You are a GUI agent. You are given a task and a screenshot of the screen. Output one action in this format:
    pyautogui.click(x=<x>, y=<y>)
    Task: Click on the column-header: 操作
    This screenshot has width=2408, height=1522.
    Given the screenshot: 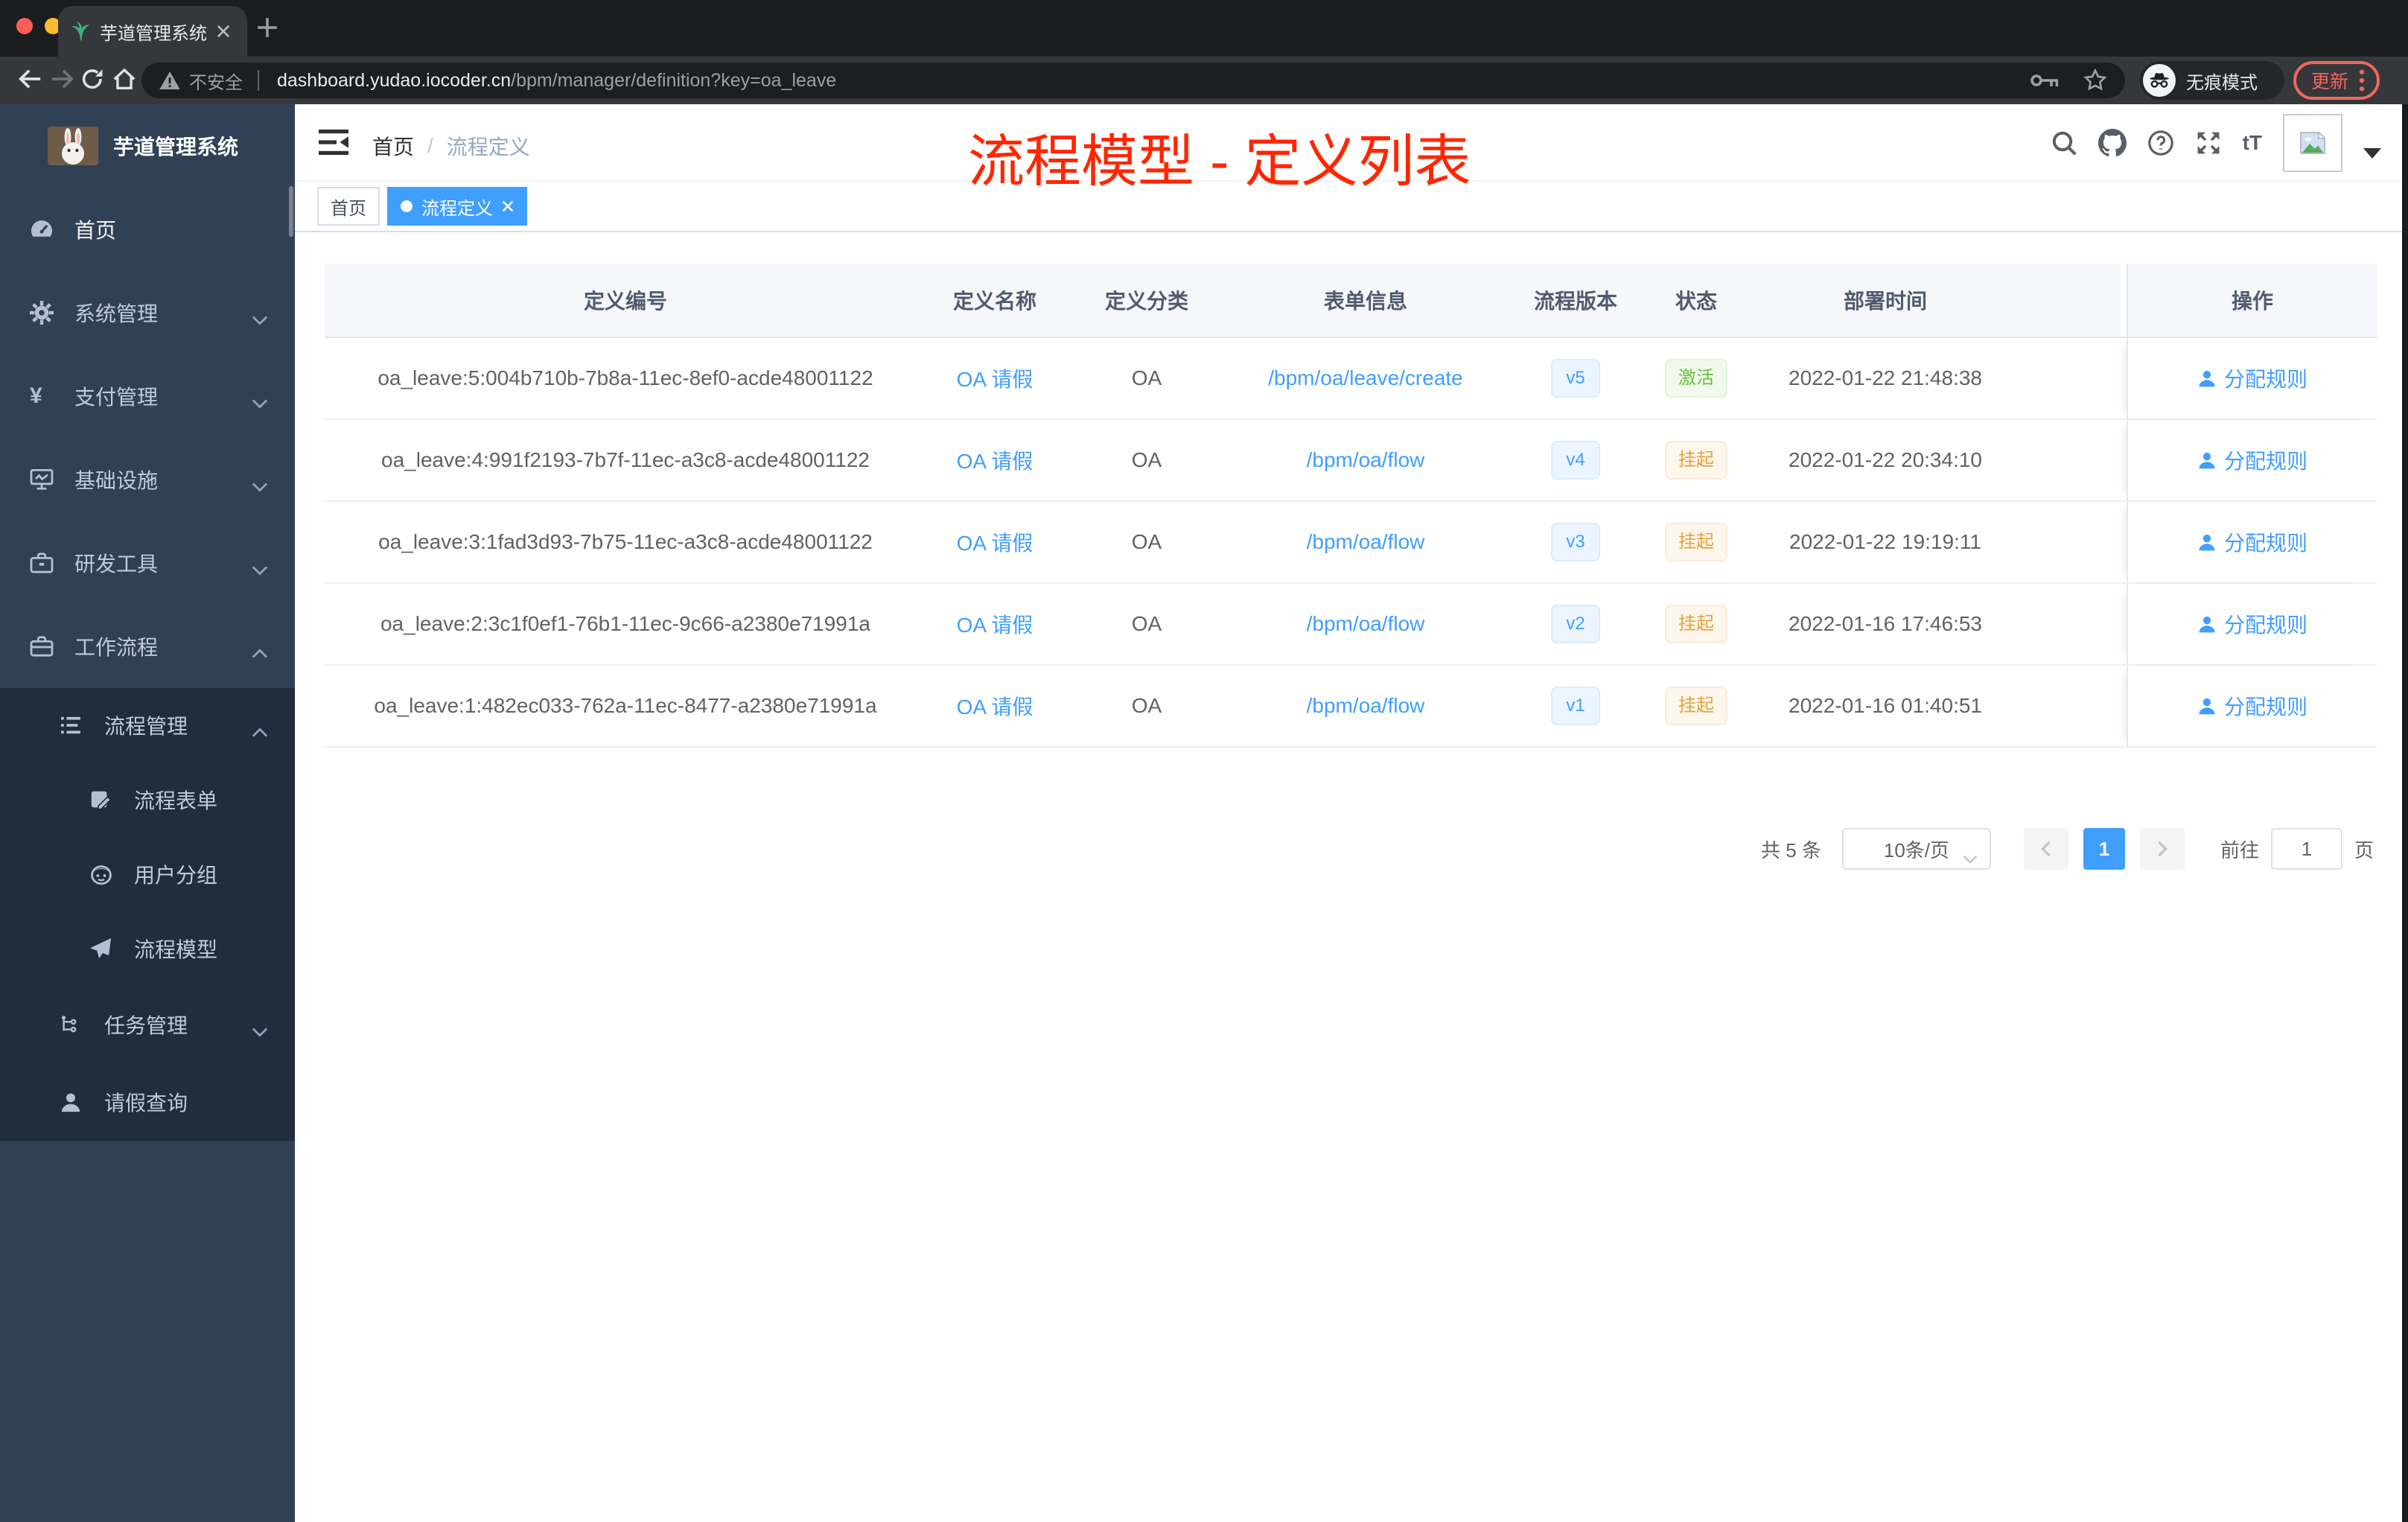 What is the action you would take?
    pyautogui.click(x=2252, y=300)
    